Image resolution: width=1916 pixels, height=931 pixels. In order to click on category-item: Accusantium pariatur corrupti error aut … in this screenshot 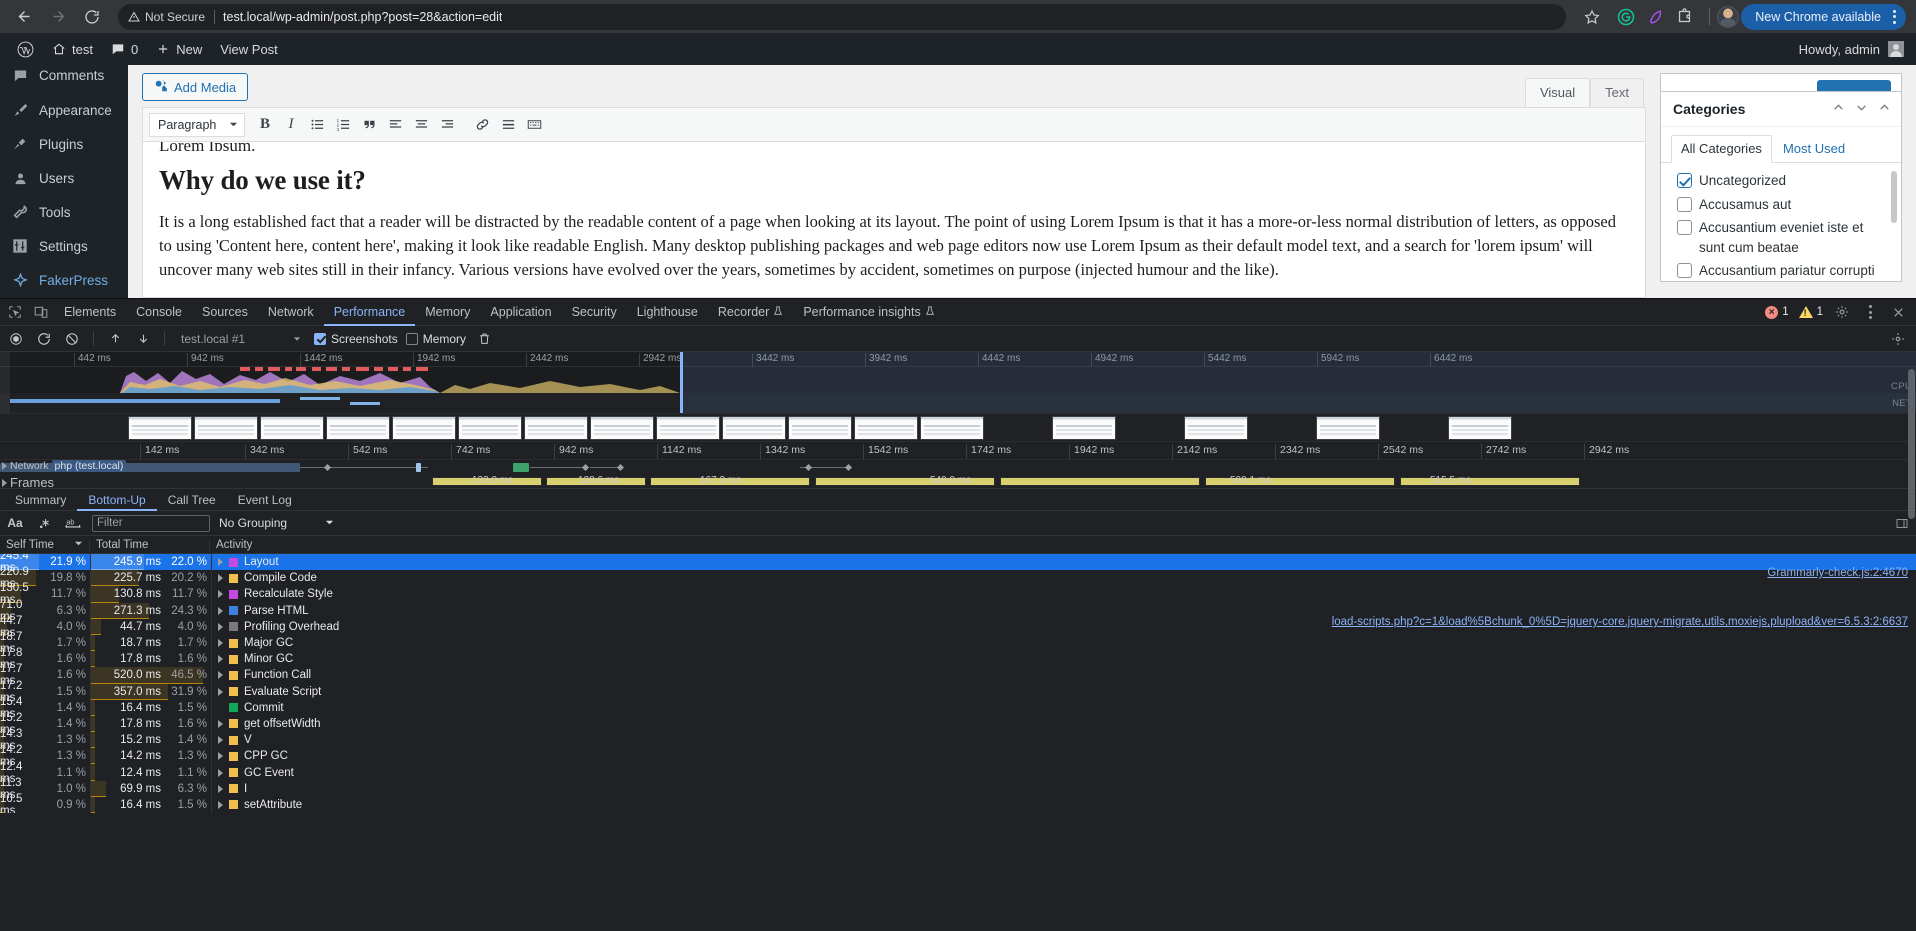, I will do `click(1784, 271)`.